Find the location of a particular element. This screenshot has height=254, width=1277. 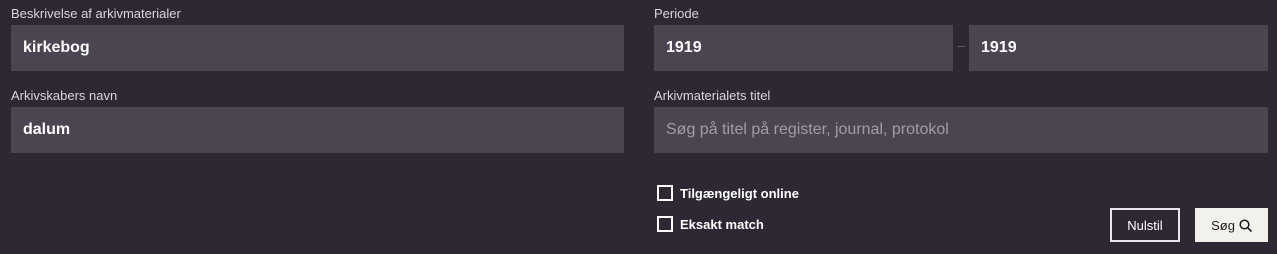

reset-button: Nulstil is located at coordinates (1145, 225).